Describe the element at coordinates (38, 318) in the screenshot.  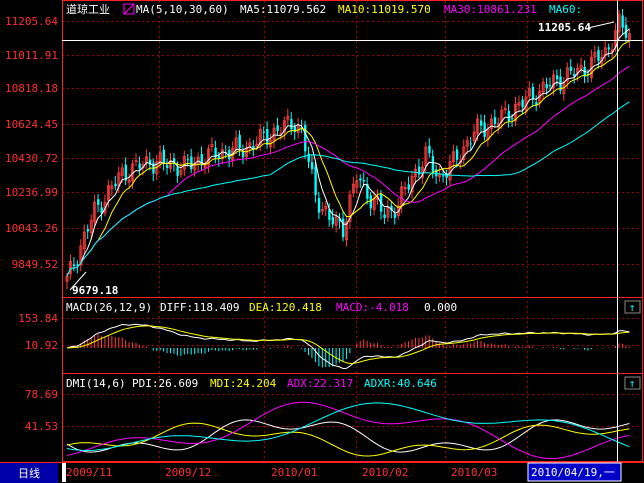
I see `macd-tick-0: 153.84` at that location.